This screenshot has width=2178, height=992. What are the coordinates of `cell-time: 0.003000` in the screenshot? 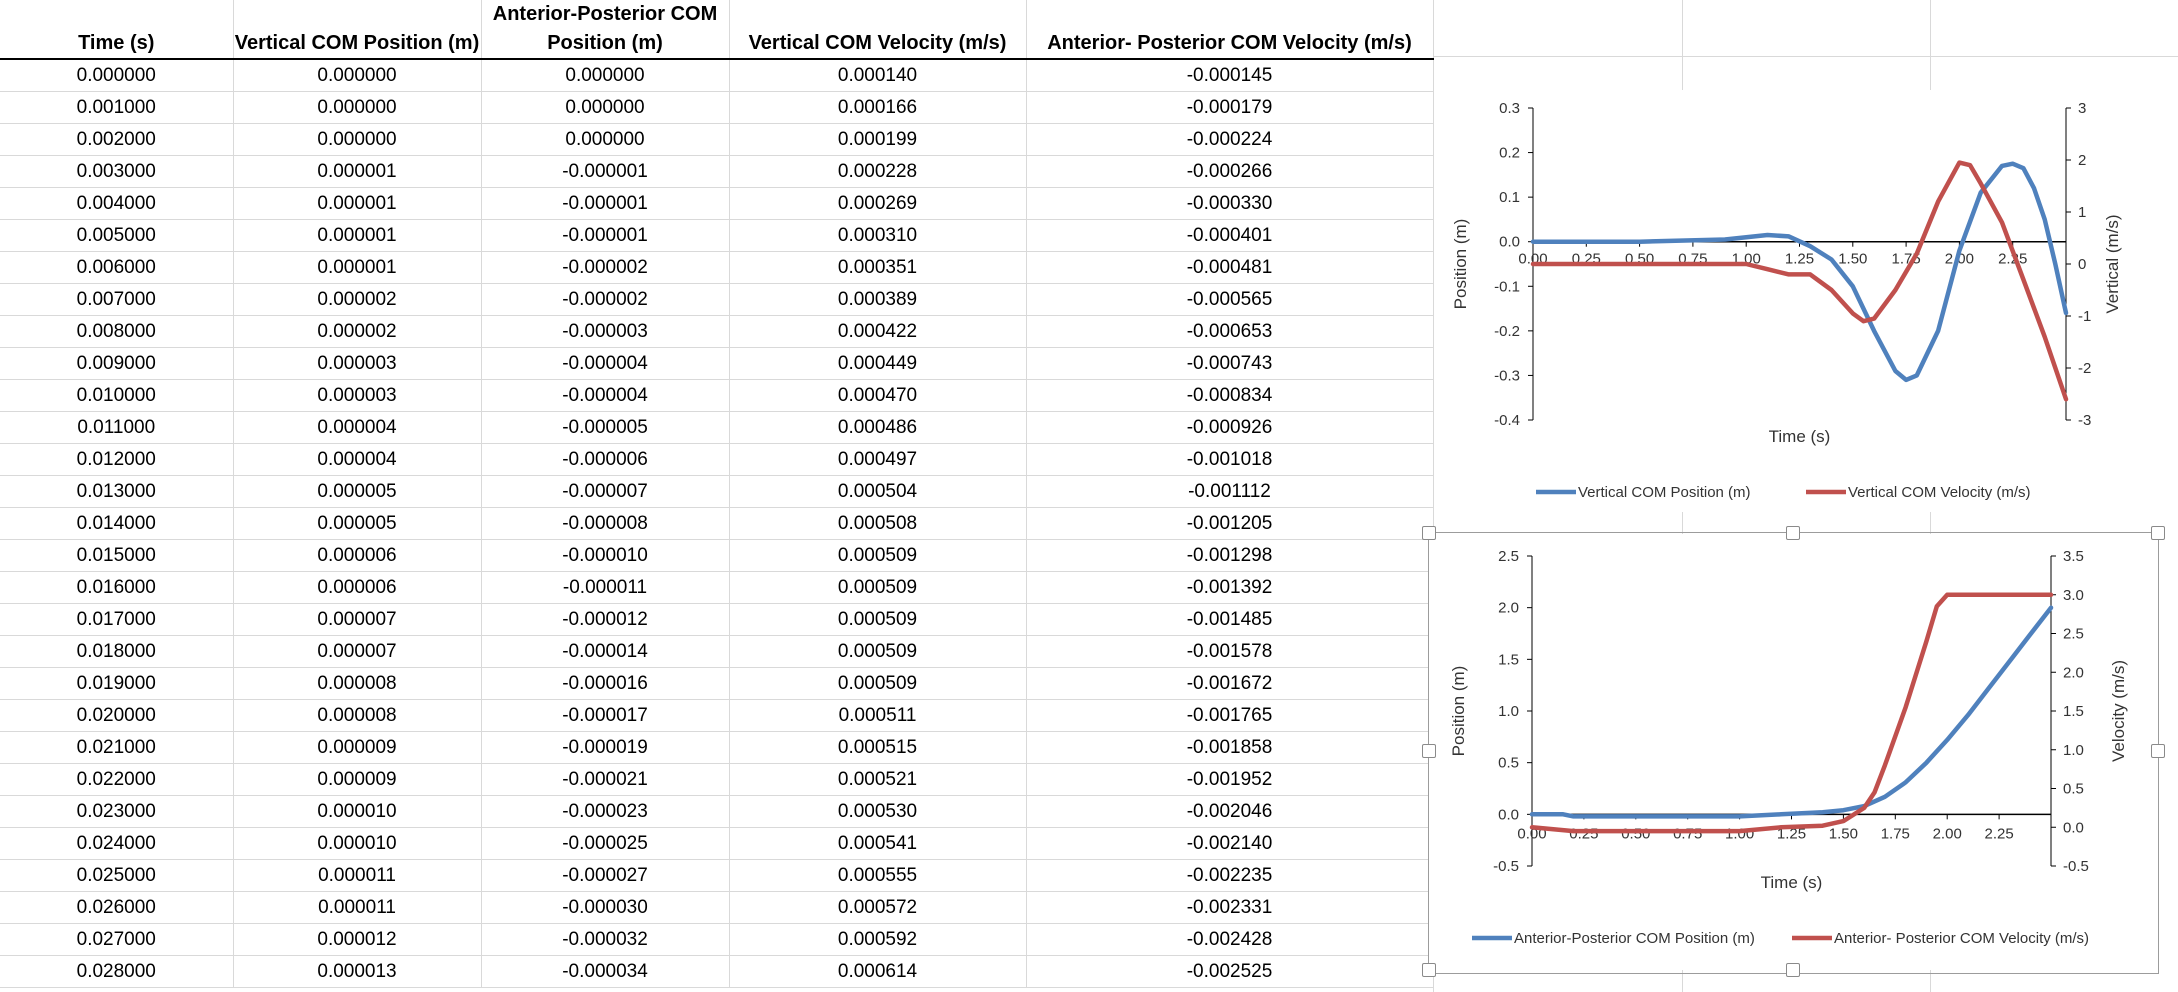 It's located at (117, 171).